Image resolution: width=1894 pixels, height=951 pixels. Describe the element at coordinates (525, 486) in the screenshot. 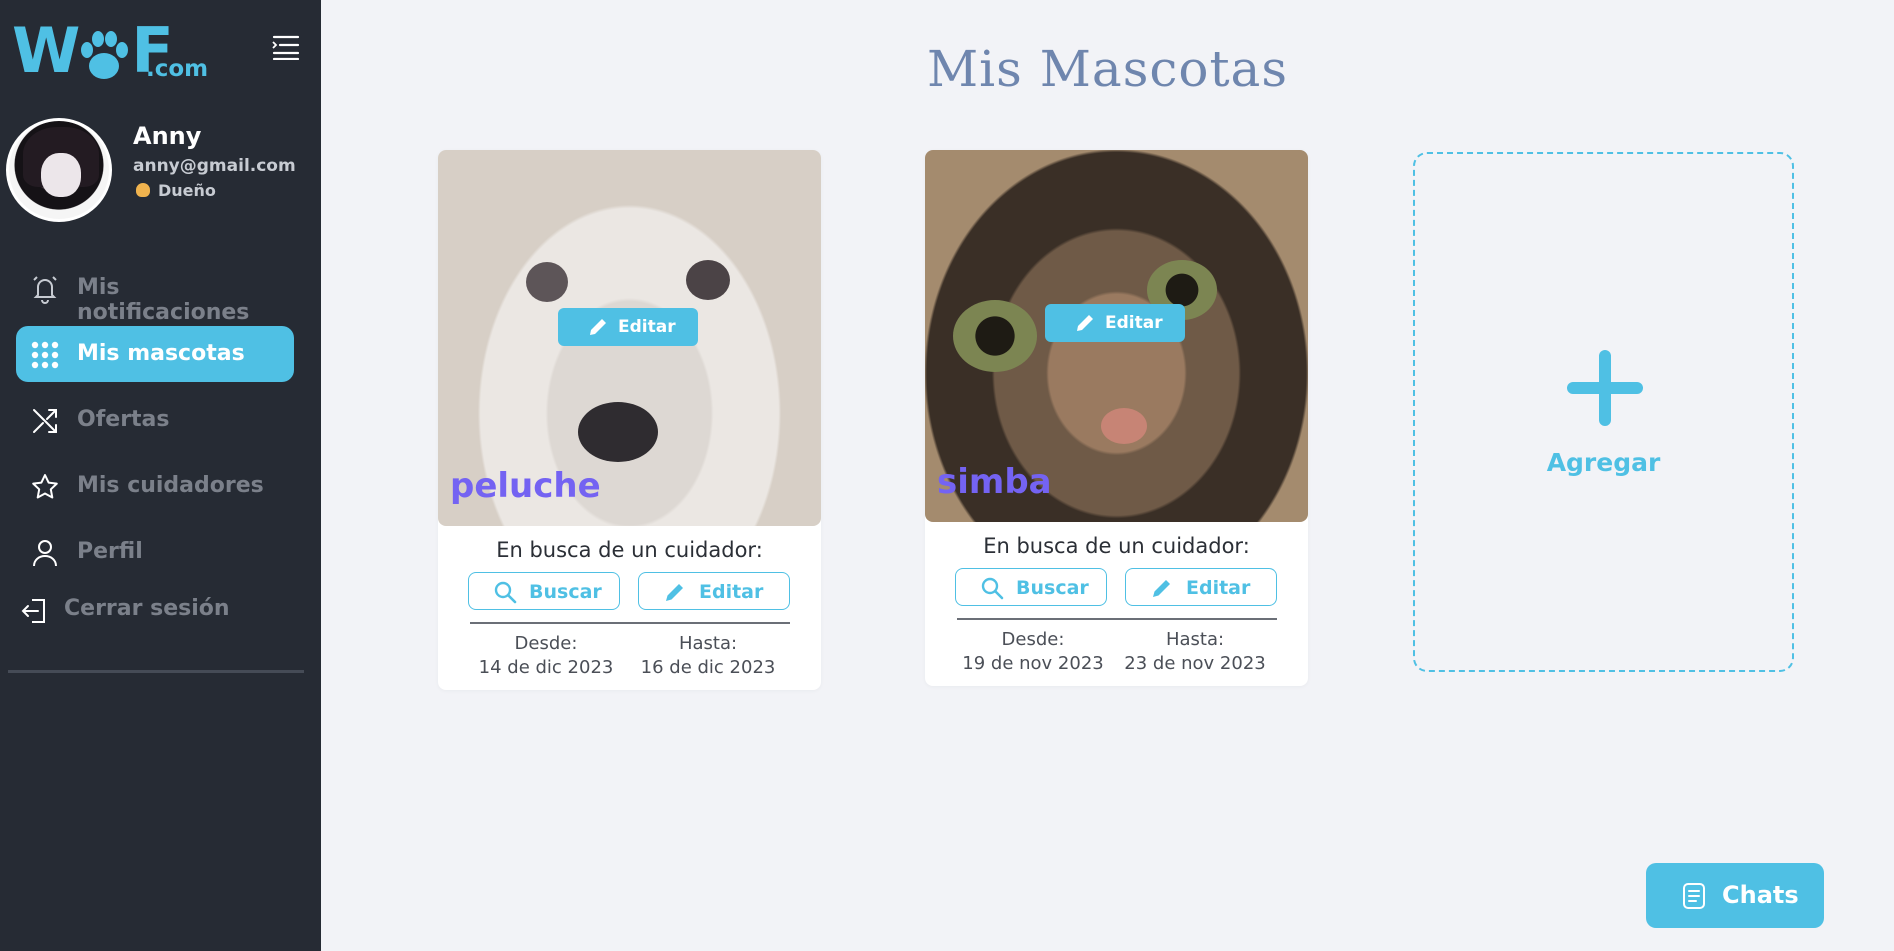

I see `pet-name: peluche` at that location.